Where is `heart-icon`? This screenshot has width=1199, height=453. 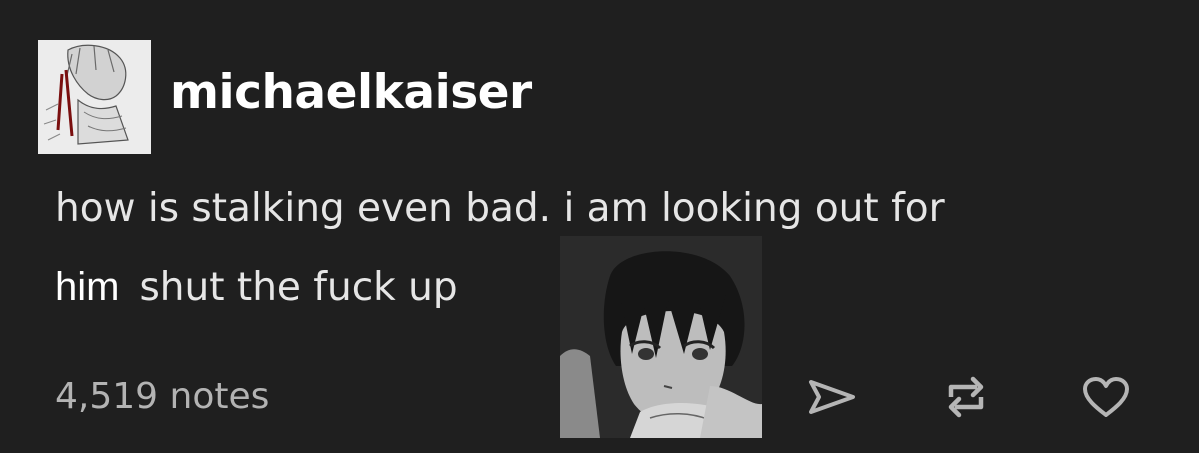 heart-icon is located at coordinates (1106, 397).